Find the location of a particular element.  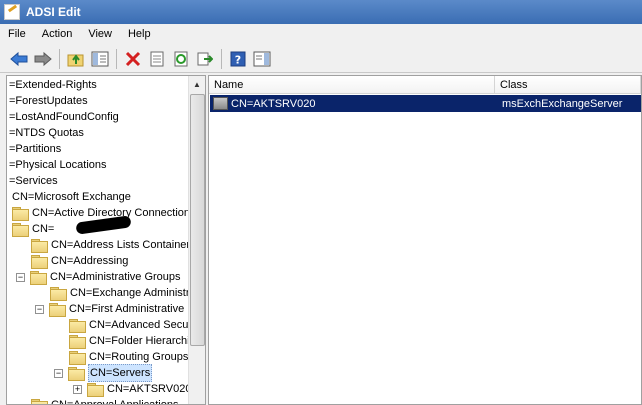

tree-item-label: CN=Administrative Groups is located at coordinates (115, 277).